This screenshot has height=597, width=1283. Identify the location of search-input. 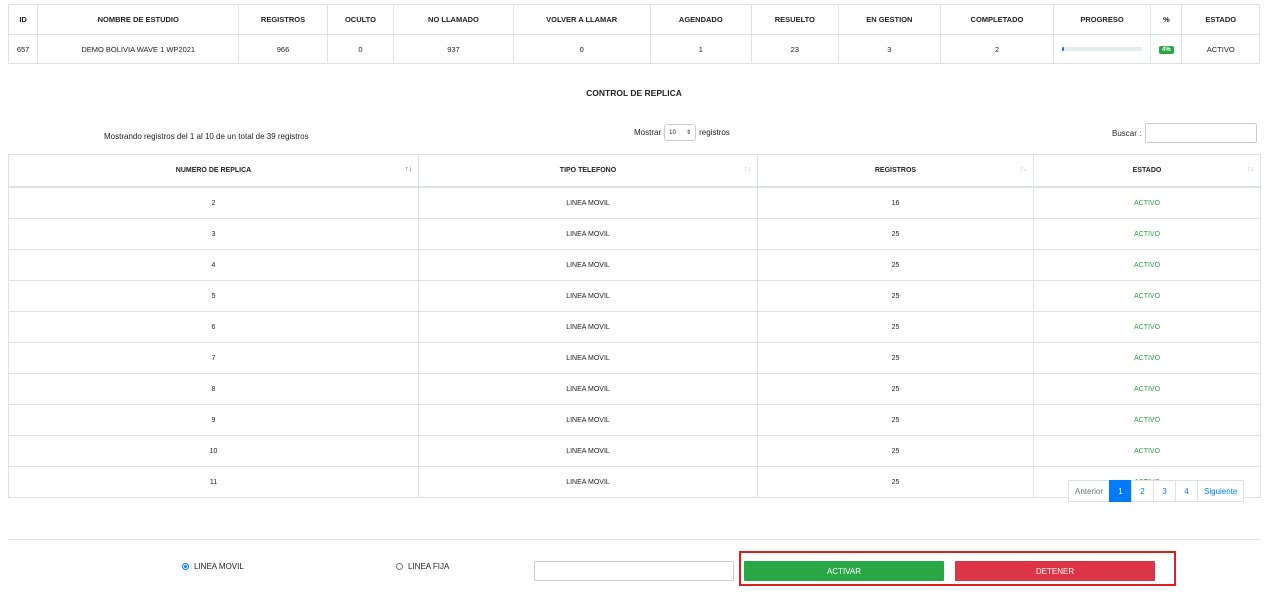
(1201, 133).